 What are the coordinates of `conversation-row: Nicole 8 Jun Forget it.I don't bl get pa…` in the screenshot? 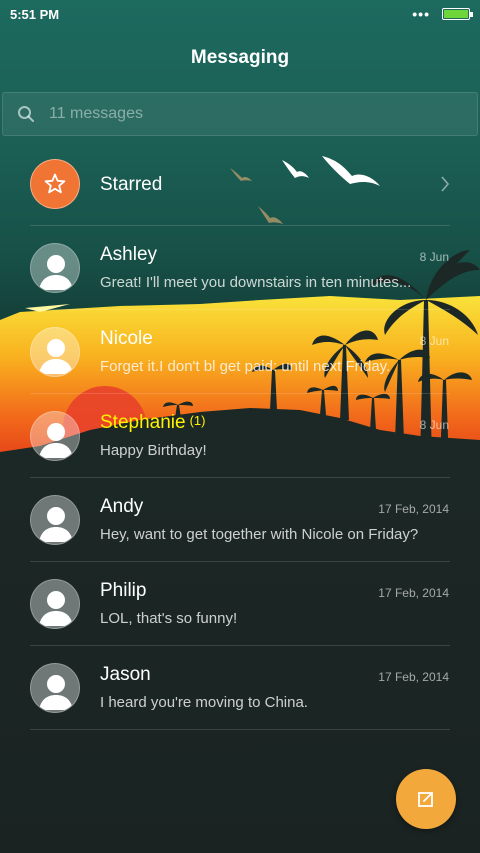 It's located at (240, 352).